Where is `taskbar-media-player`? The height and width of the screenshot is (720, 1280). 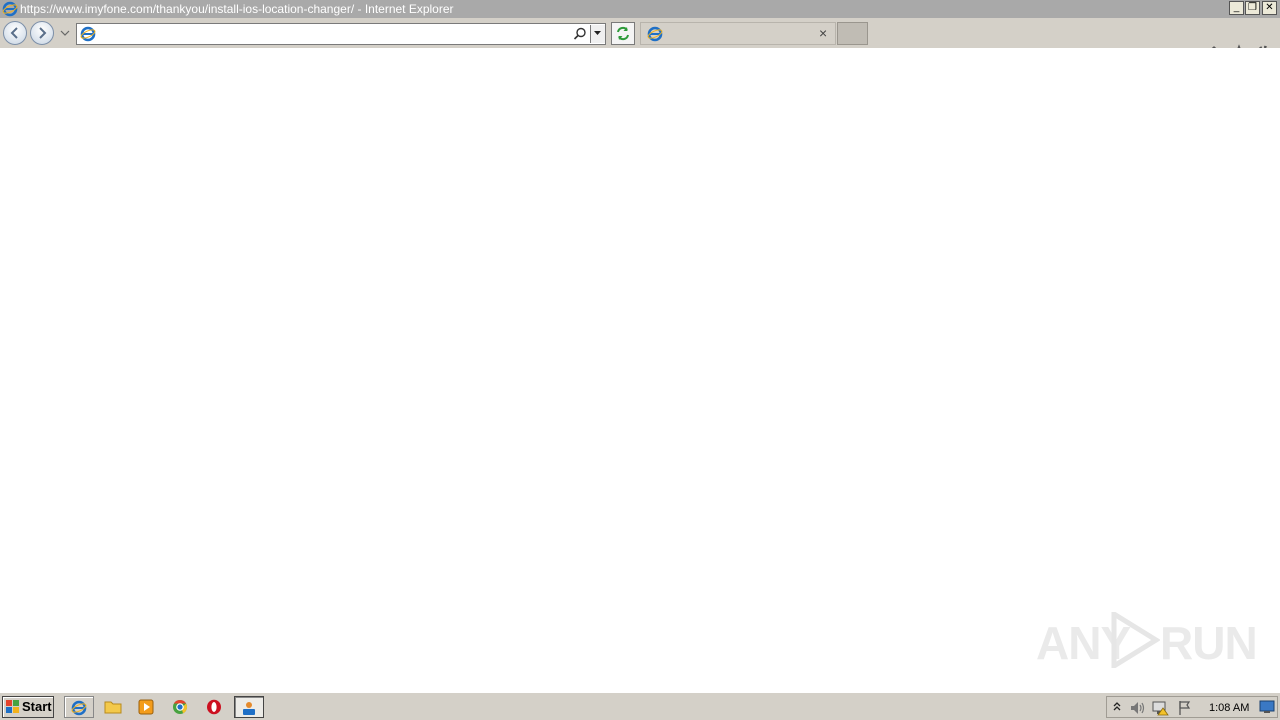
taskbar-media-player is located at coordinates (147, 707).